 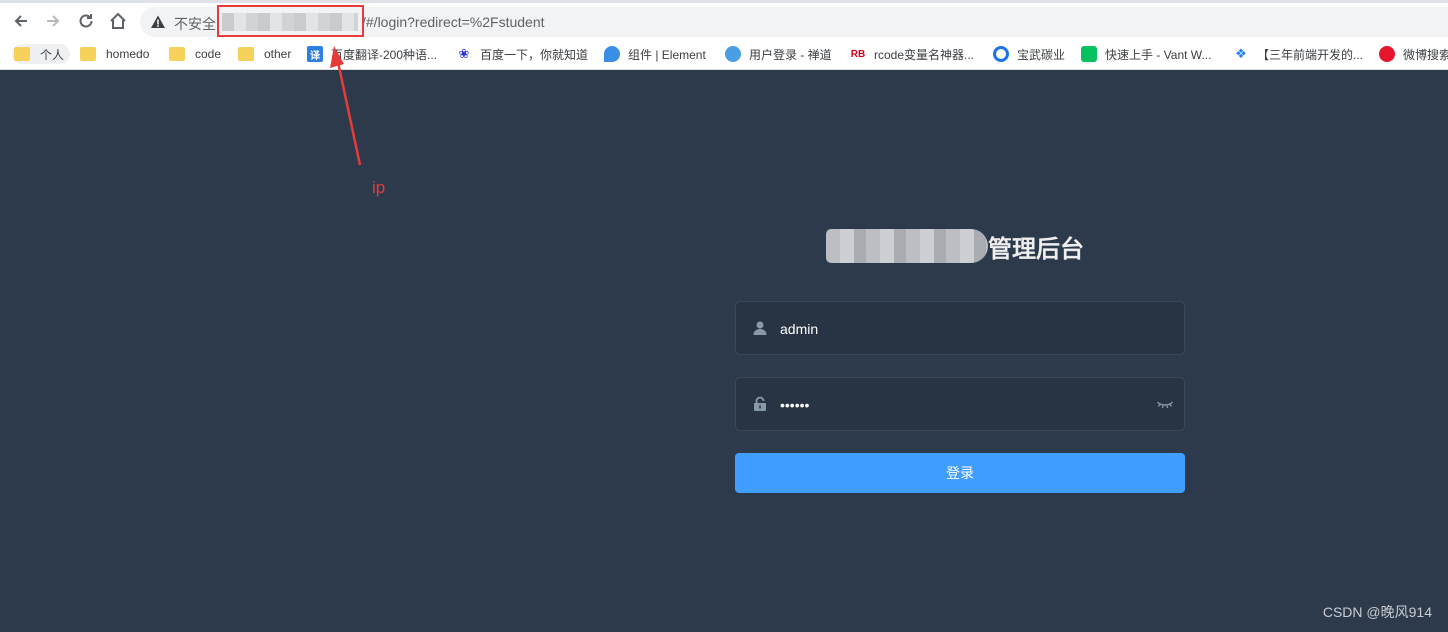 I want to click on bookmark-folder-other: other, so click(x=263, y=54).